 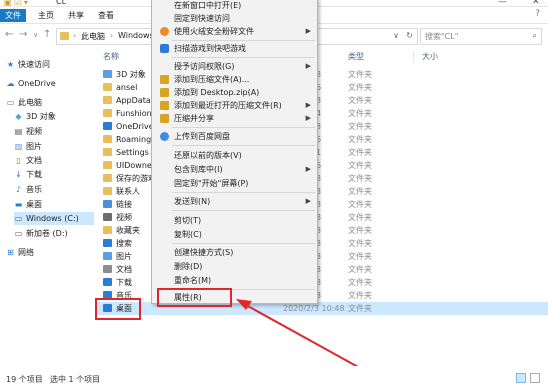 I want to click on menu-item-include-library: 包含到库中(I) ▶, so click(x=234, y=169).